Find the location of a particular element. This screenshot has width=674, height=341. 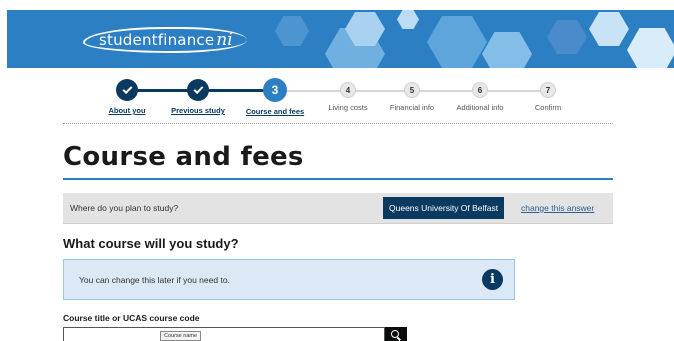

step-number: 7 is located at coordinates (548, 90).